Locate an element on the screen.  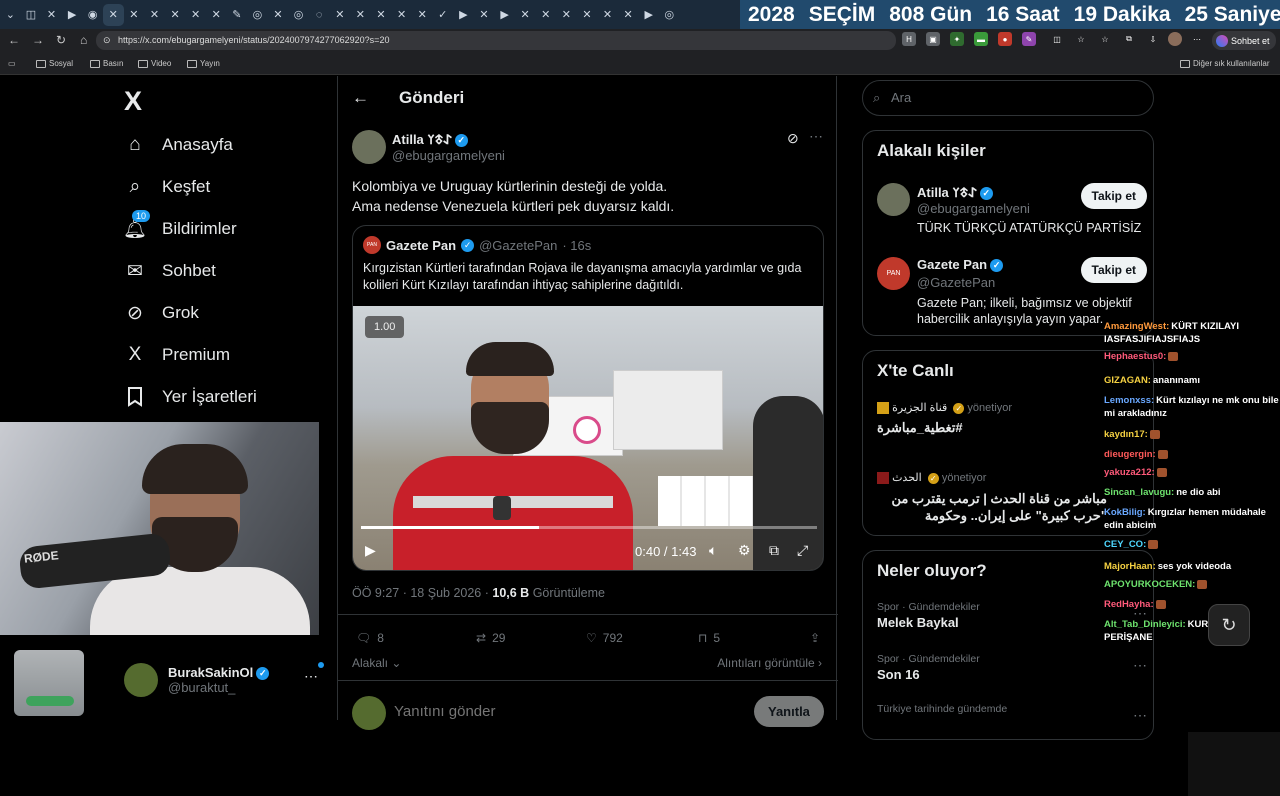
nav-item-premium: X Premium is located at coordinates (177, 355).